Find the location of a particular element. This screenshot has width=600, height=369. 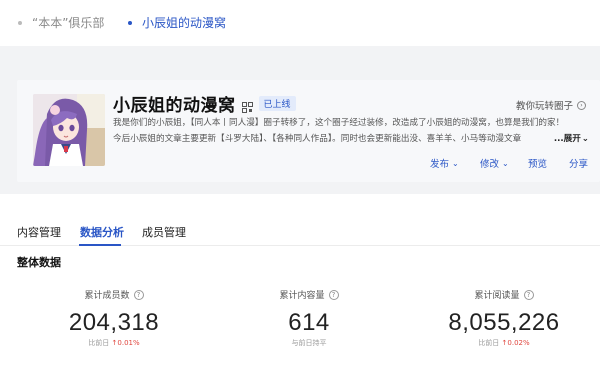

teach-link-label: 教你玩转圈子 is located at coordinates (544, 106).